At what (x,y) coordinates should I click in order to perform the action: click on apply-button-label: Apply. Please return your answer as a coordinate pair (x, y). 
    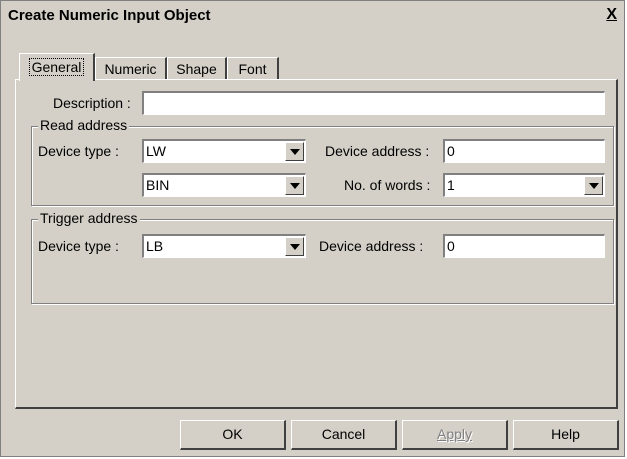
    Looking at the image, I should click on (454, 434).